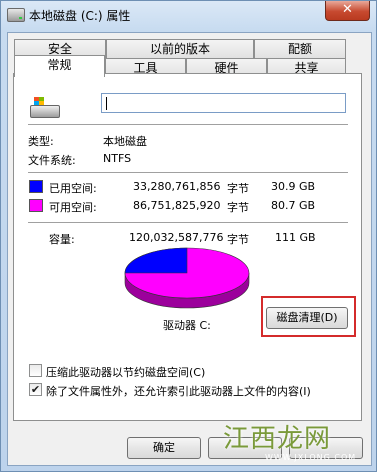 This screenshot has height=472, width=377. What do you see at coordinates (293, 205) in the screenshot?
I see `free-space-human: 80.7 GB` at bounding box center [293, 205].